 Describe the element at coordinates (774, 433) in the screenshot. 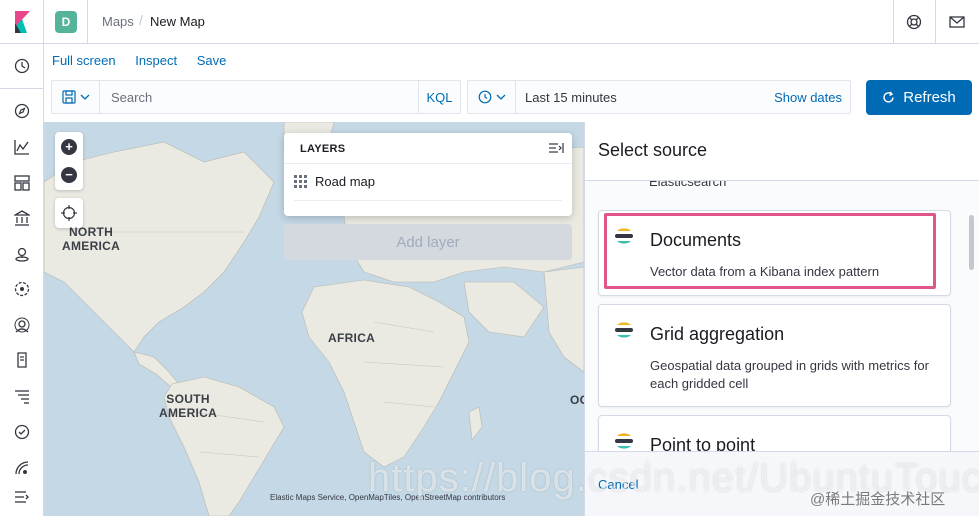

I see `source-card-point-to-point: Point to point` at that location.